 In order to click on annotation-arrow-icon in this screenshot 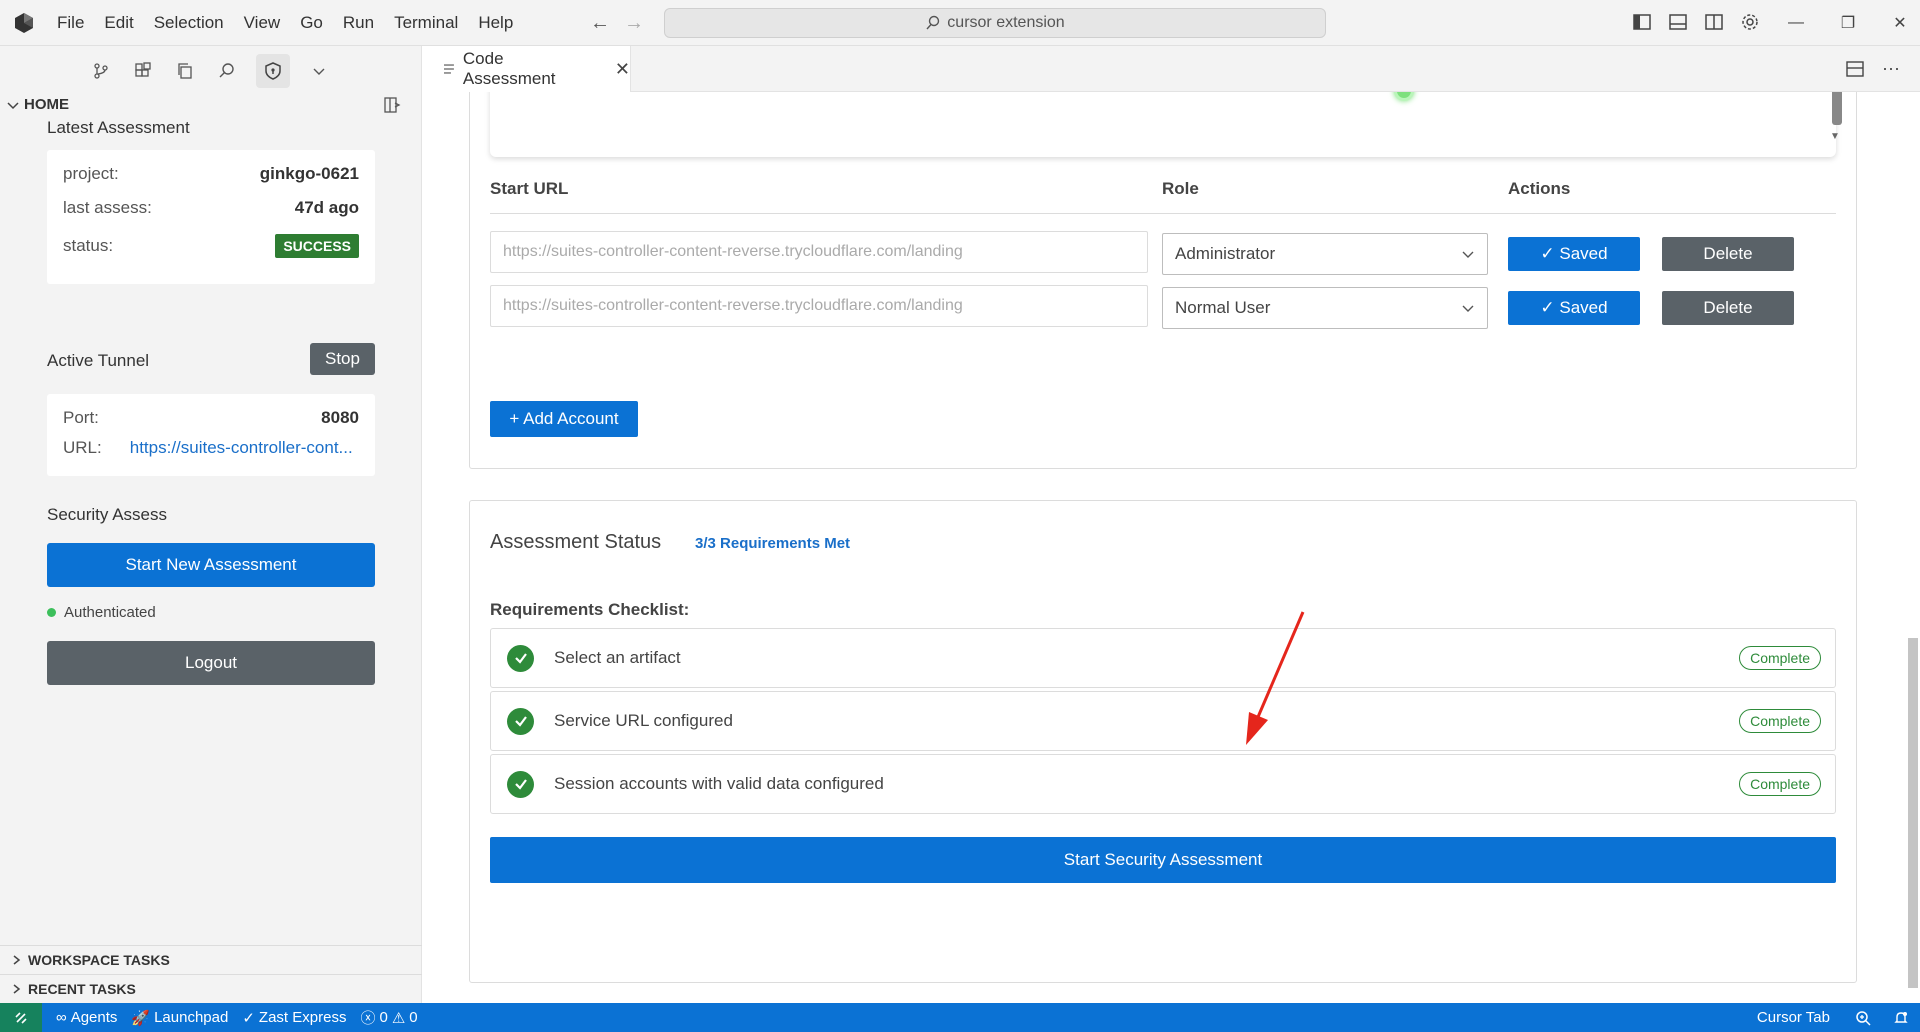, I will do `click(1275, 678)`.